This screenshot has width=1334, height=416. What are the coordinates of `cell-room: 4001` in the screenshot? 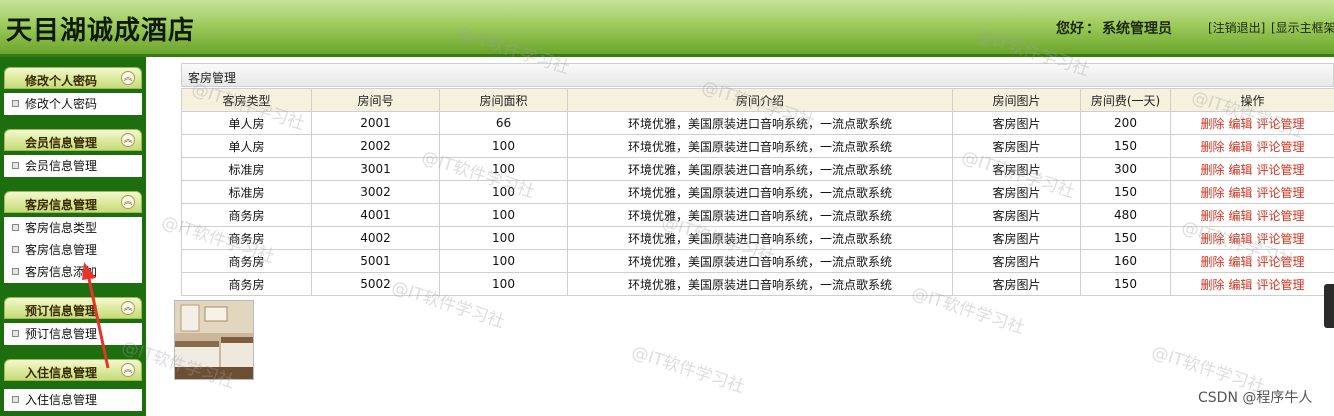 It's located at (375, 215).